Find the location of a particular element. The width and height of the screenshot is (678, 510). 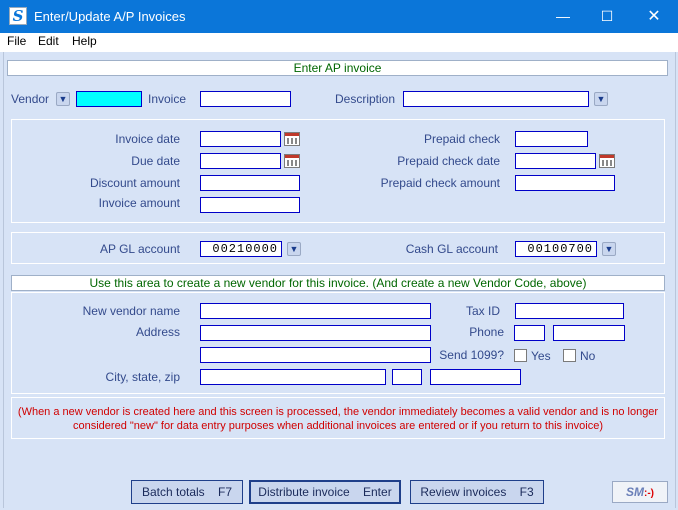

address-line1-input is located at coordinates (315, 333).